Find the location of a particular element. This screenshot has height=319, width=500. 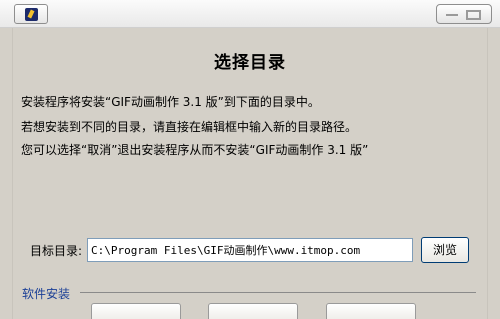

group-label: 软件安装 is located at coordinates (46, 294).